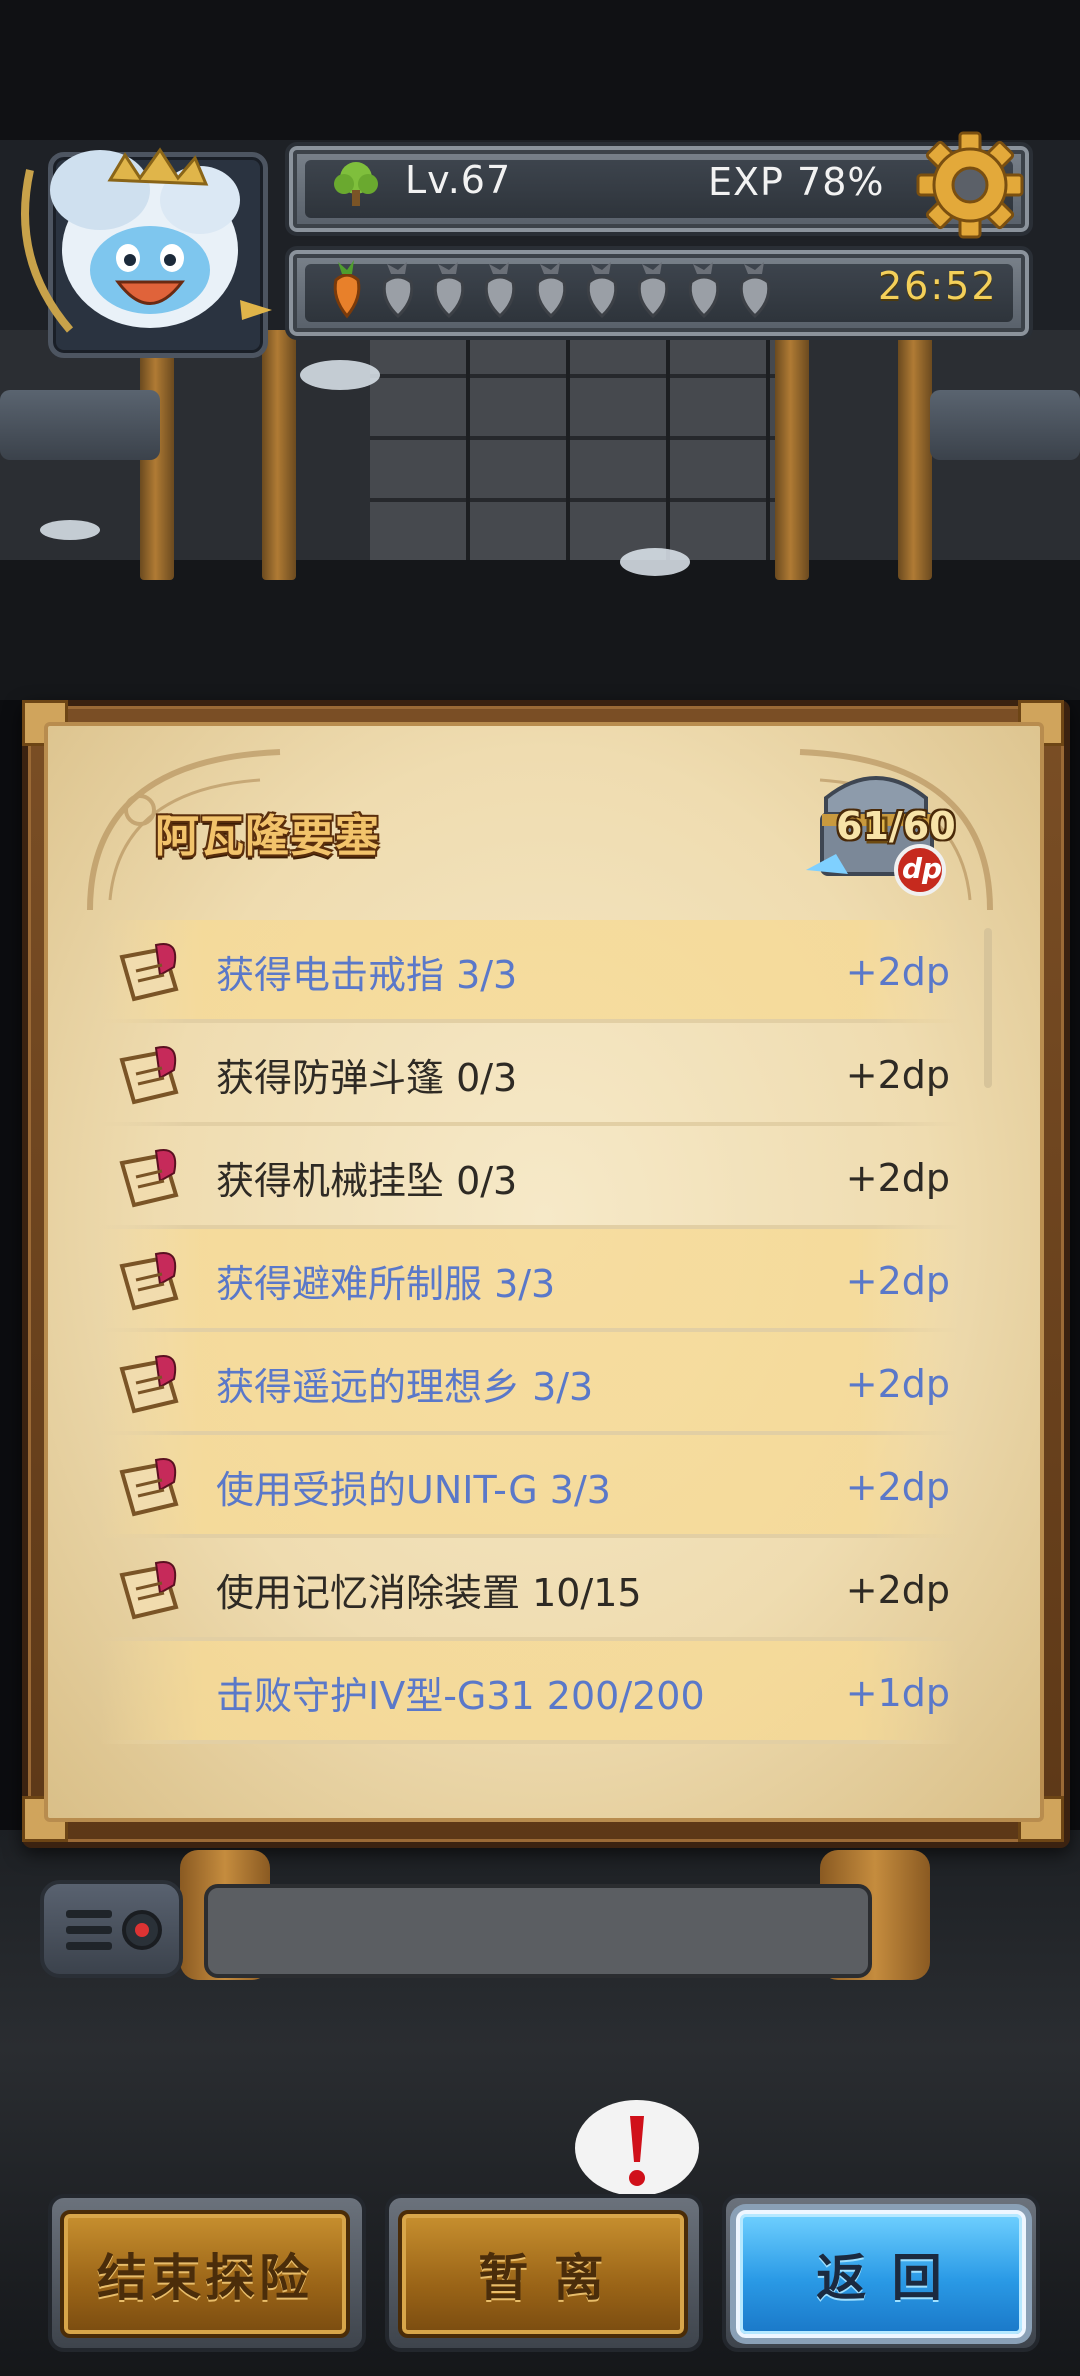 The height and width of the screenshot is (2376, 1080). I want to click on quest-label: 获得防弹斗篷 0/3, so click(367, 1078).